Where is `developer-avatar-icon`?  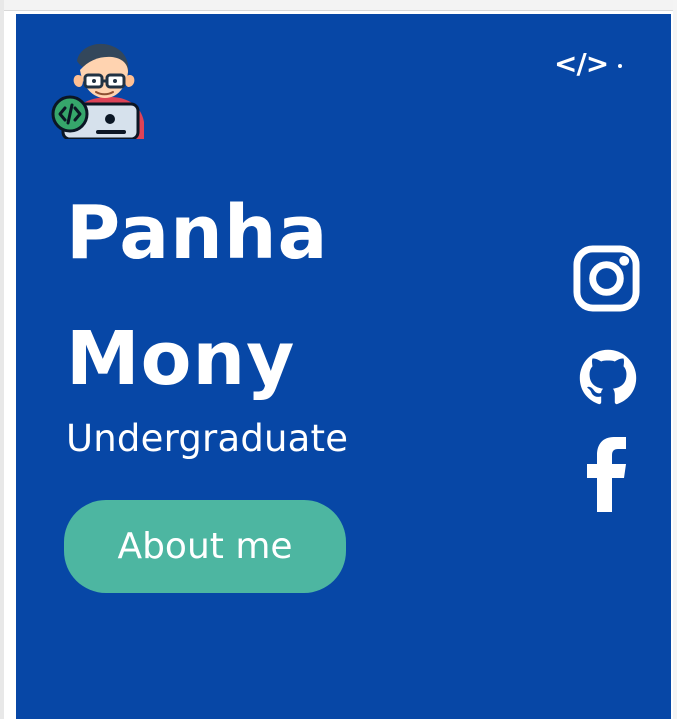 developer-avatar-icon is located at coordinates (97, 90).